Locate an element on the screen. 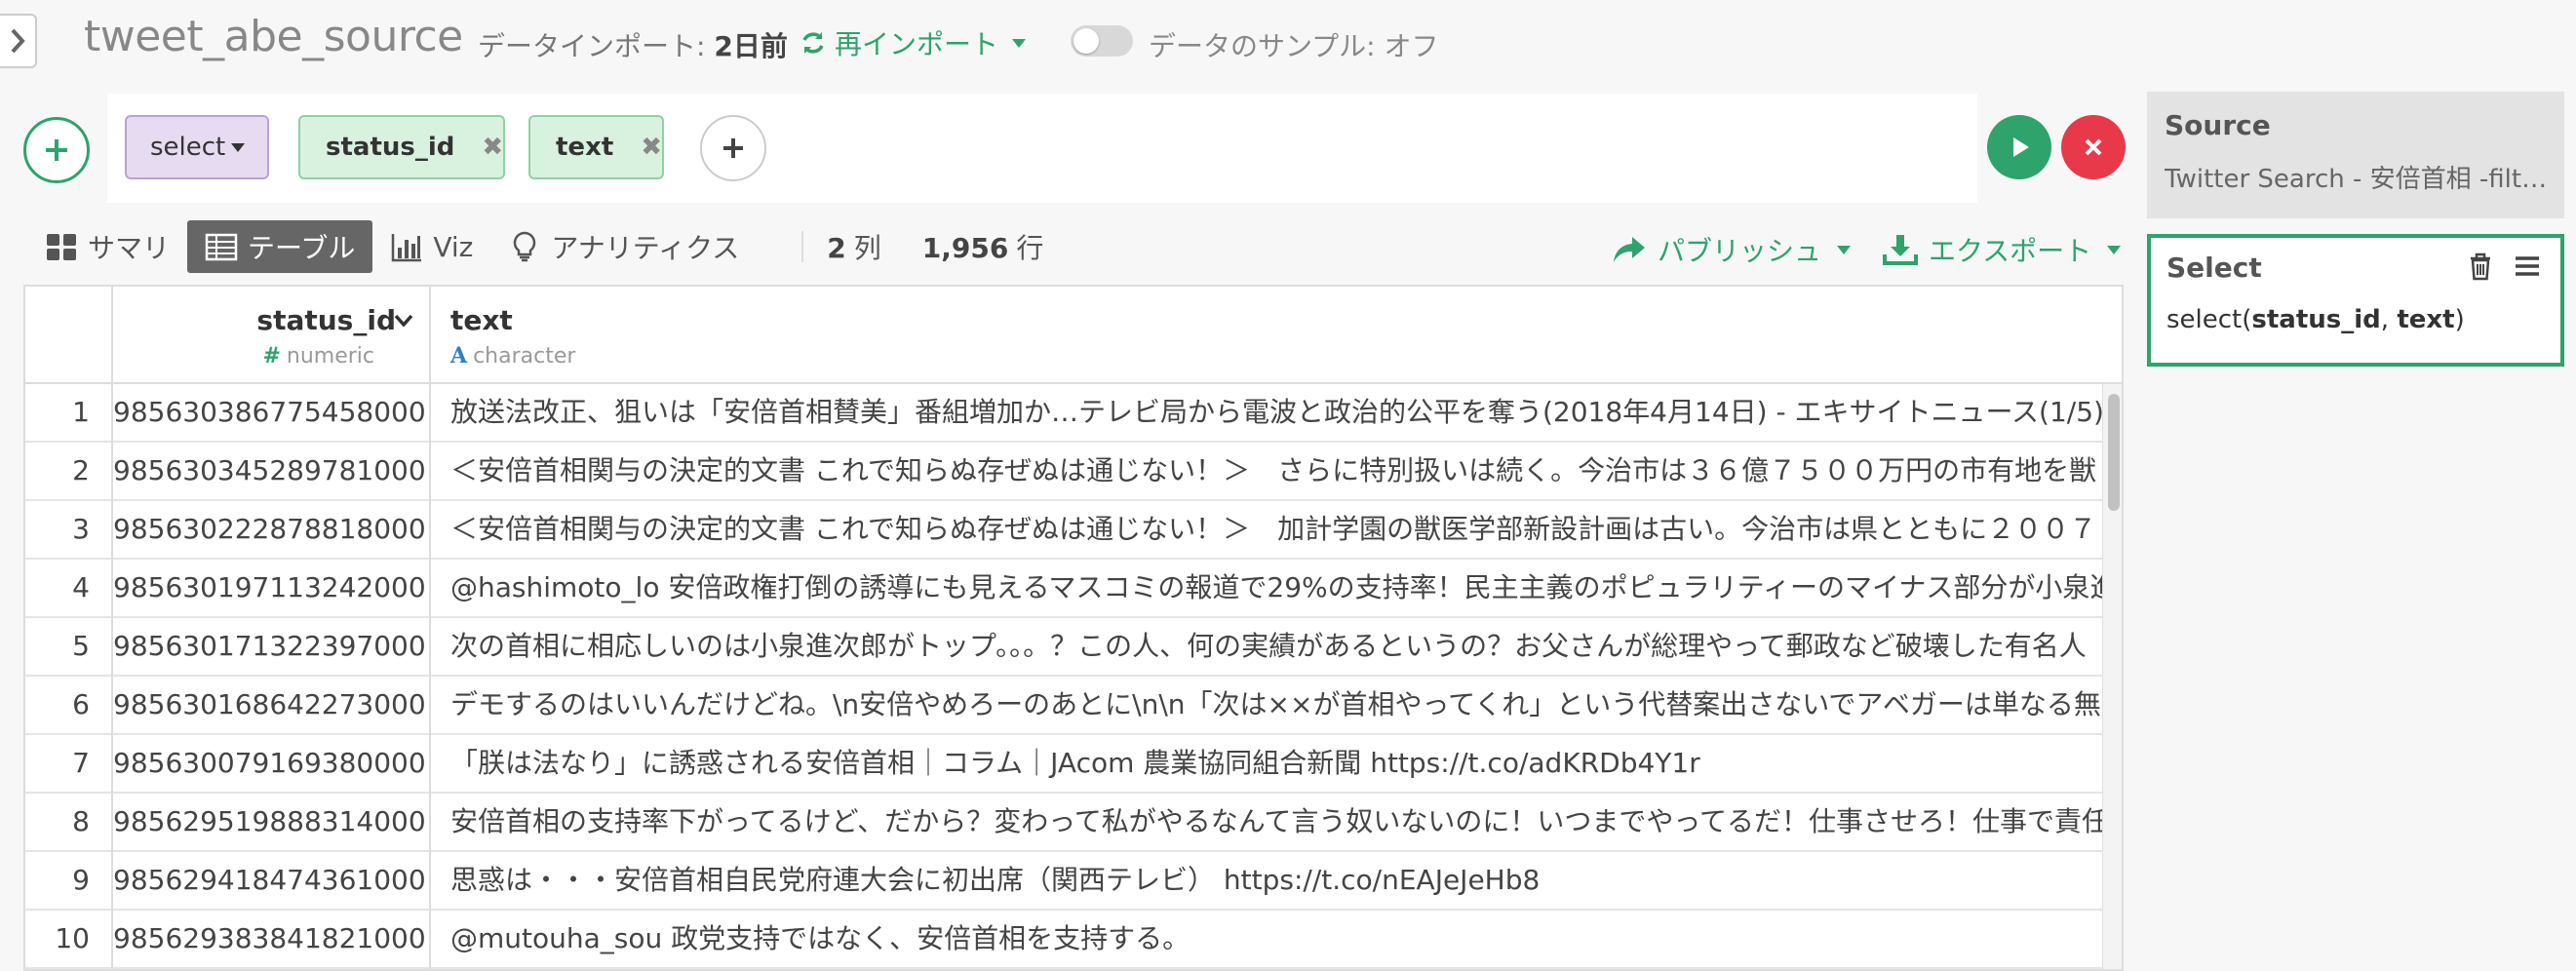 The image size is (2576, 971). refresh-icon is located at coordinates (813, 43).